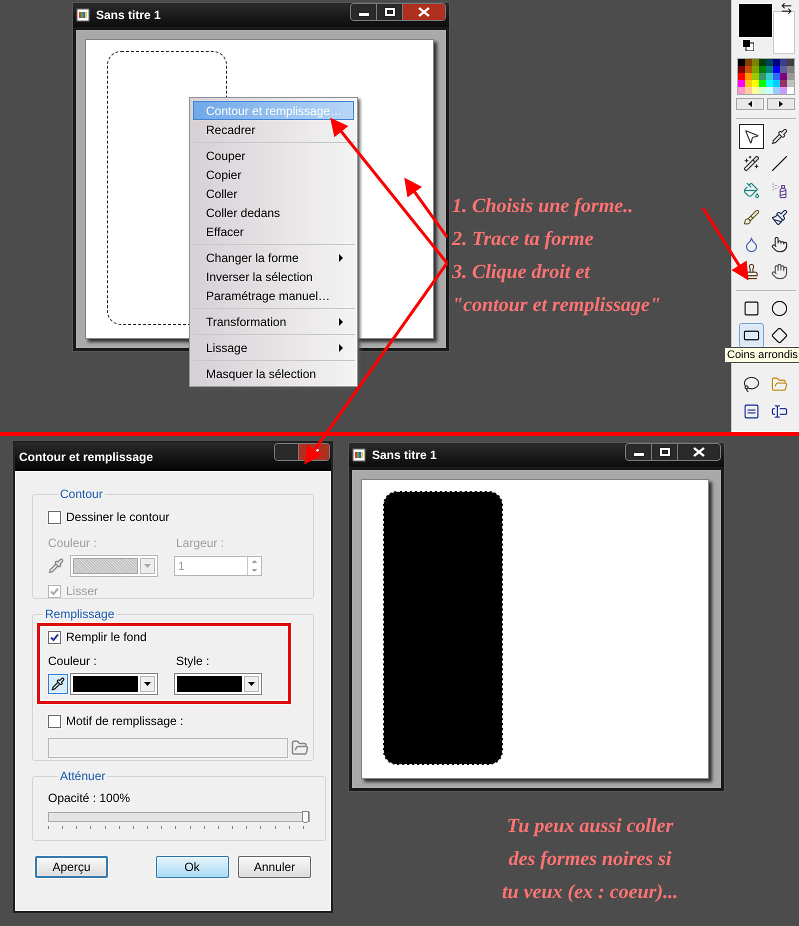  Describe the element at coordinates (193, 661) in the screenshot. I see `field-label: Style :` at that location.